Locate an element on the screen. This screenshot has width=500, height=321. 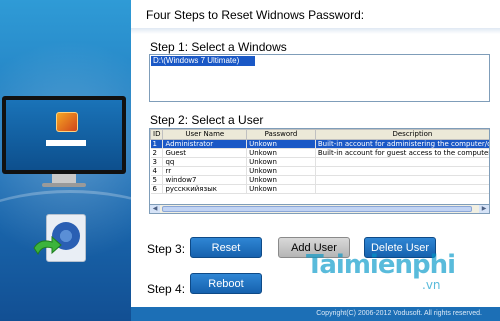
header-band is located at coordinates (315, 31).